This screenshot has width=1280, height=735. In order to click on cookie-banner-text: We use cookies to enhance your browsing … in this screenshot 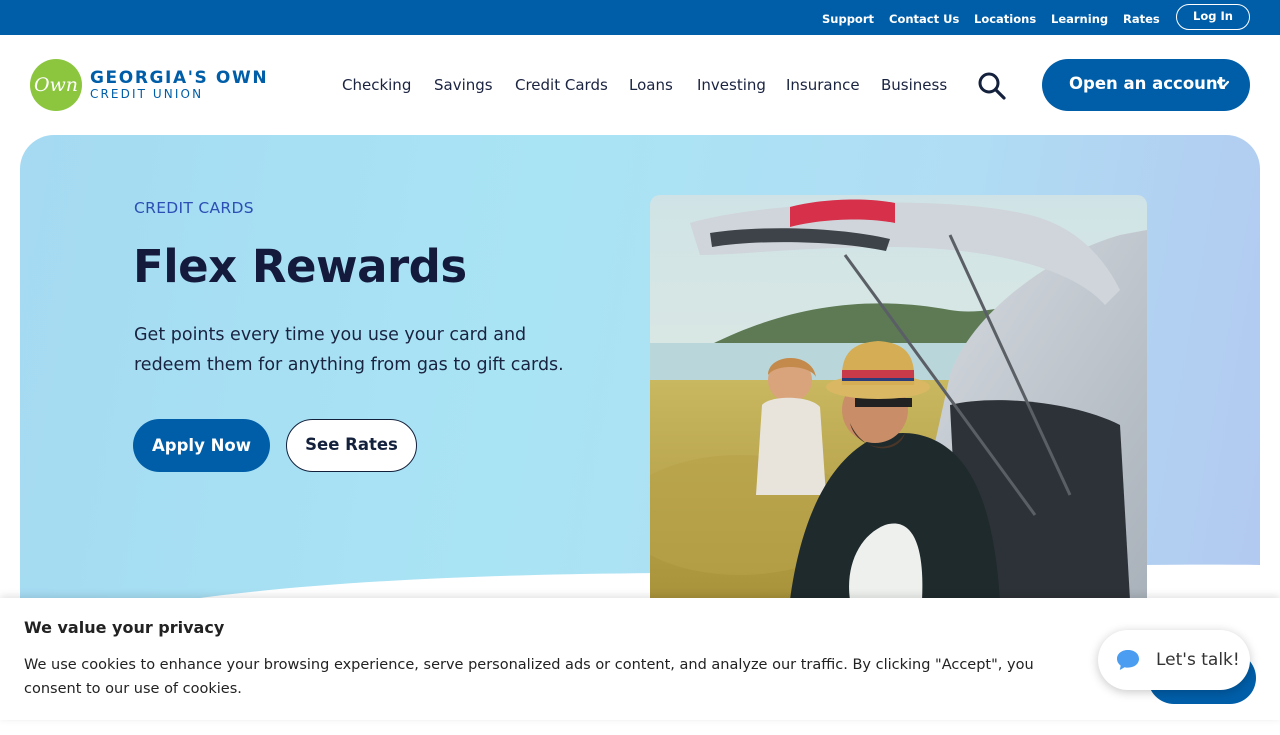, I will do `click(529, 677)`.